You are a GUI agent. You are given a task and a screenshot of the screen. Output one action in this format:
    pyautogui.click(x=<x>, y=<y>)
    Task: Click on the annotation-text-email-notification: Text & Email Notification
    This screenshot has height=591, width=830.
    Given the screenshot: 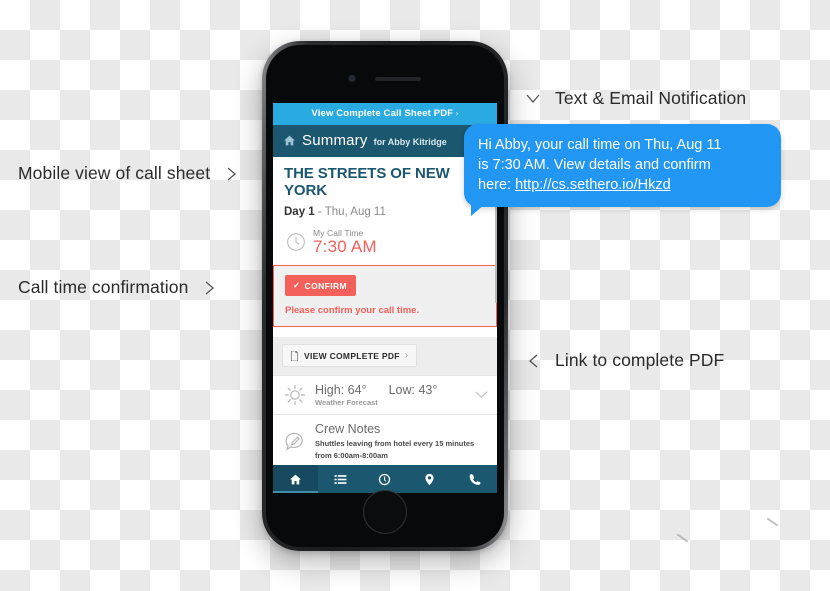 What is the action you would take?
    pyautogui.click(x=635, y=98)
    